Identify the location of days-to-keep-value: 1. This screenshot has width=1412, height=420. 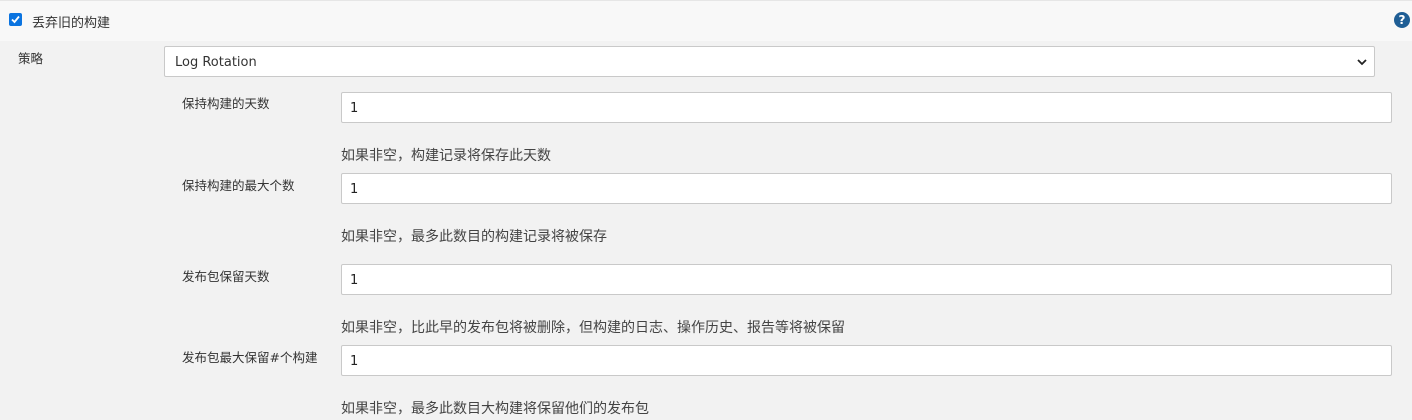
(354, 108).